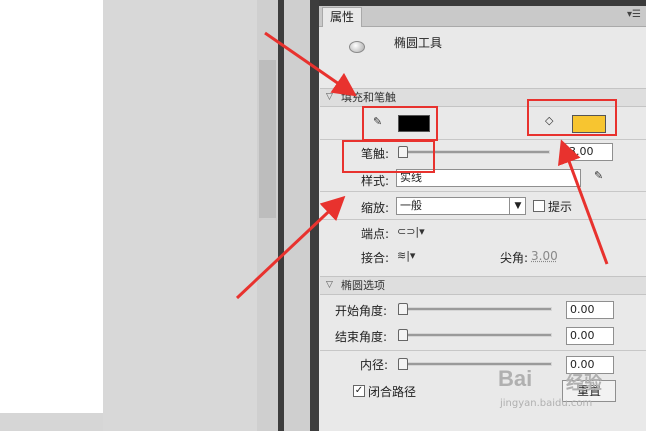  What do you see at coordinates (290, 247) in the screenshot?
I see `arrow-to-stroke-width` at bounding box center [290, 247].